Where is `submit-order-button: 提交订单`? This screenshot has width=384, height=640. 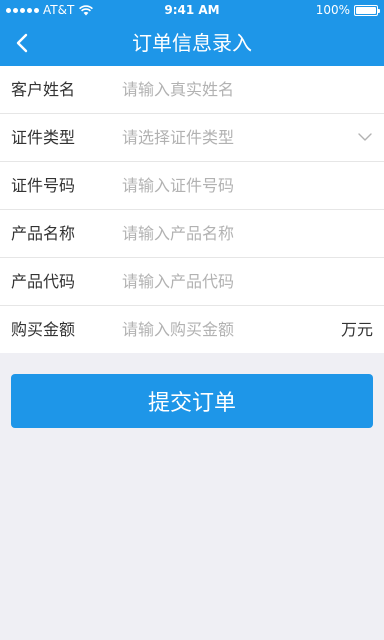
submit-order-button: 提交订单 is located at coordinates (192, 401).